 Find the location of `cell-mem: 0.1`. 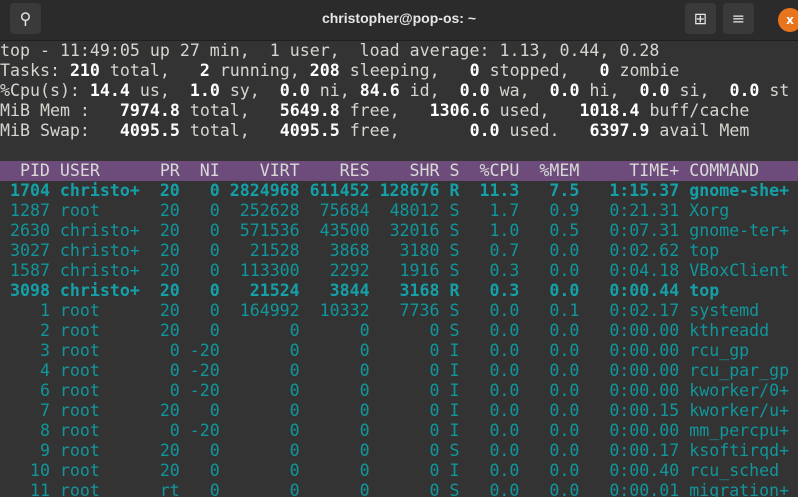

cell-mem: 0.1 is located at coordinates (564, 310).